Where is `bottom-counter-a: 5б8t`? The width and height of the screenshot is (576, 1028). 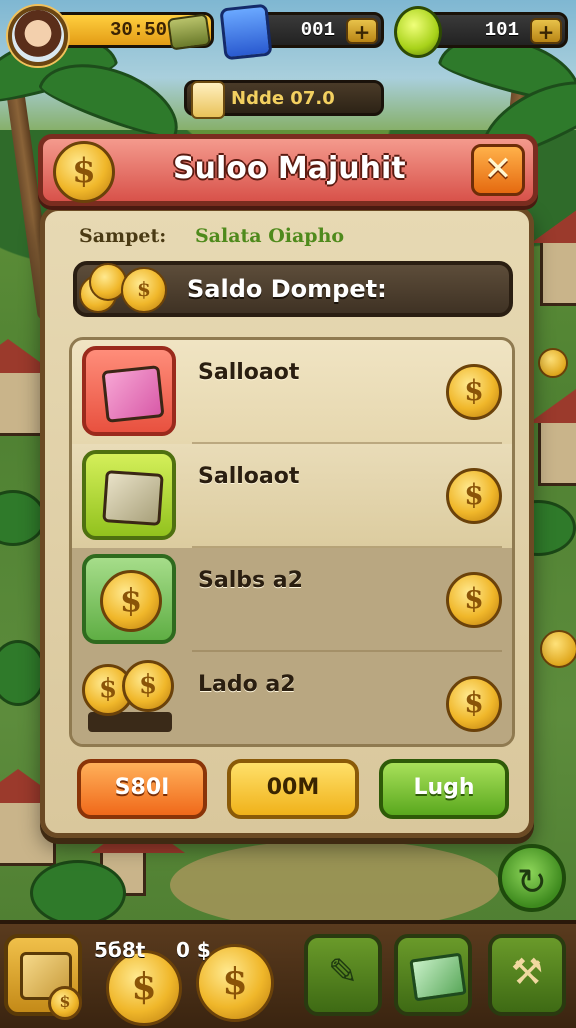
bottom-counter-a: 5б8t is located at coordinates (120, 950).